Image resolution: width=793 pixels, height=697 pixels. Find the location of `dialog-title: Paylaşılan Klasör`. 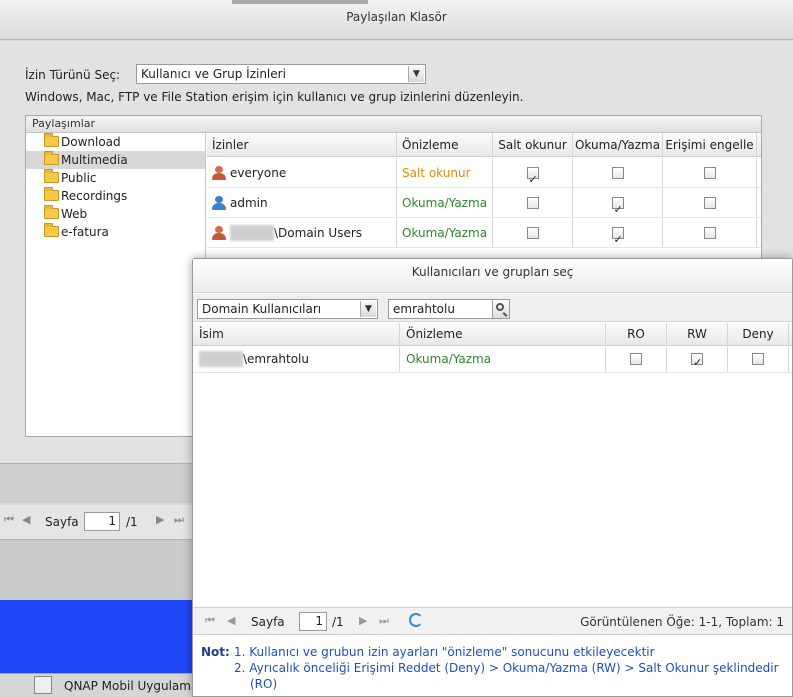

dialog-title: Paylaşılan Klasör is located at coordinates (396, 17).